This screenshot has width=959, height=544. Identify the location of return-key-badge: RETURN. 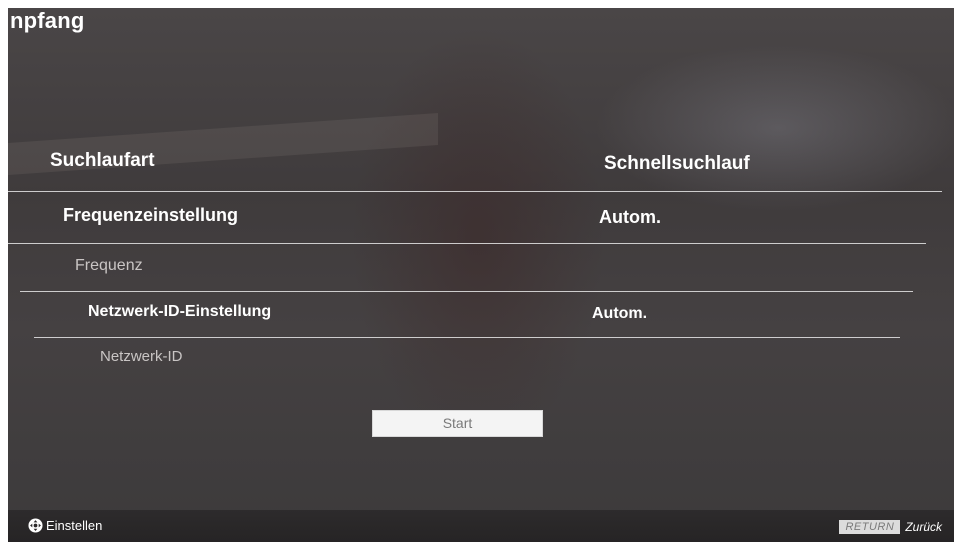
(870, 527).